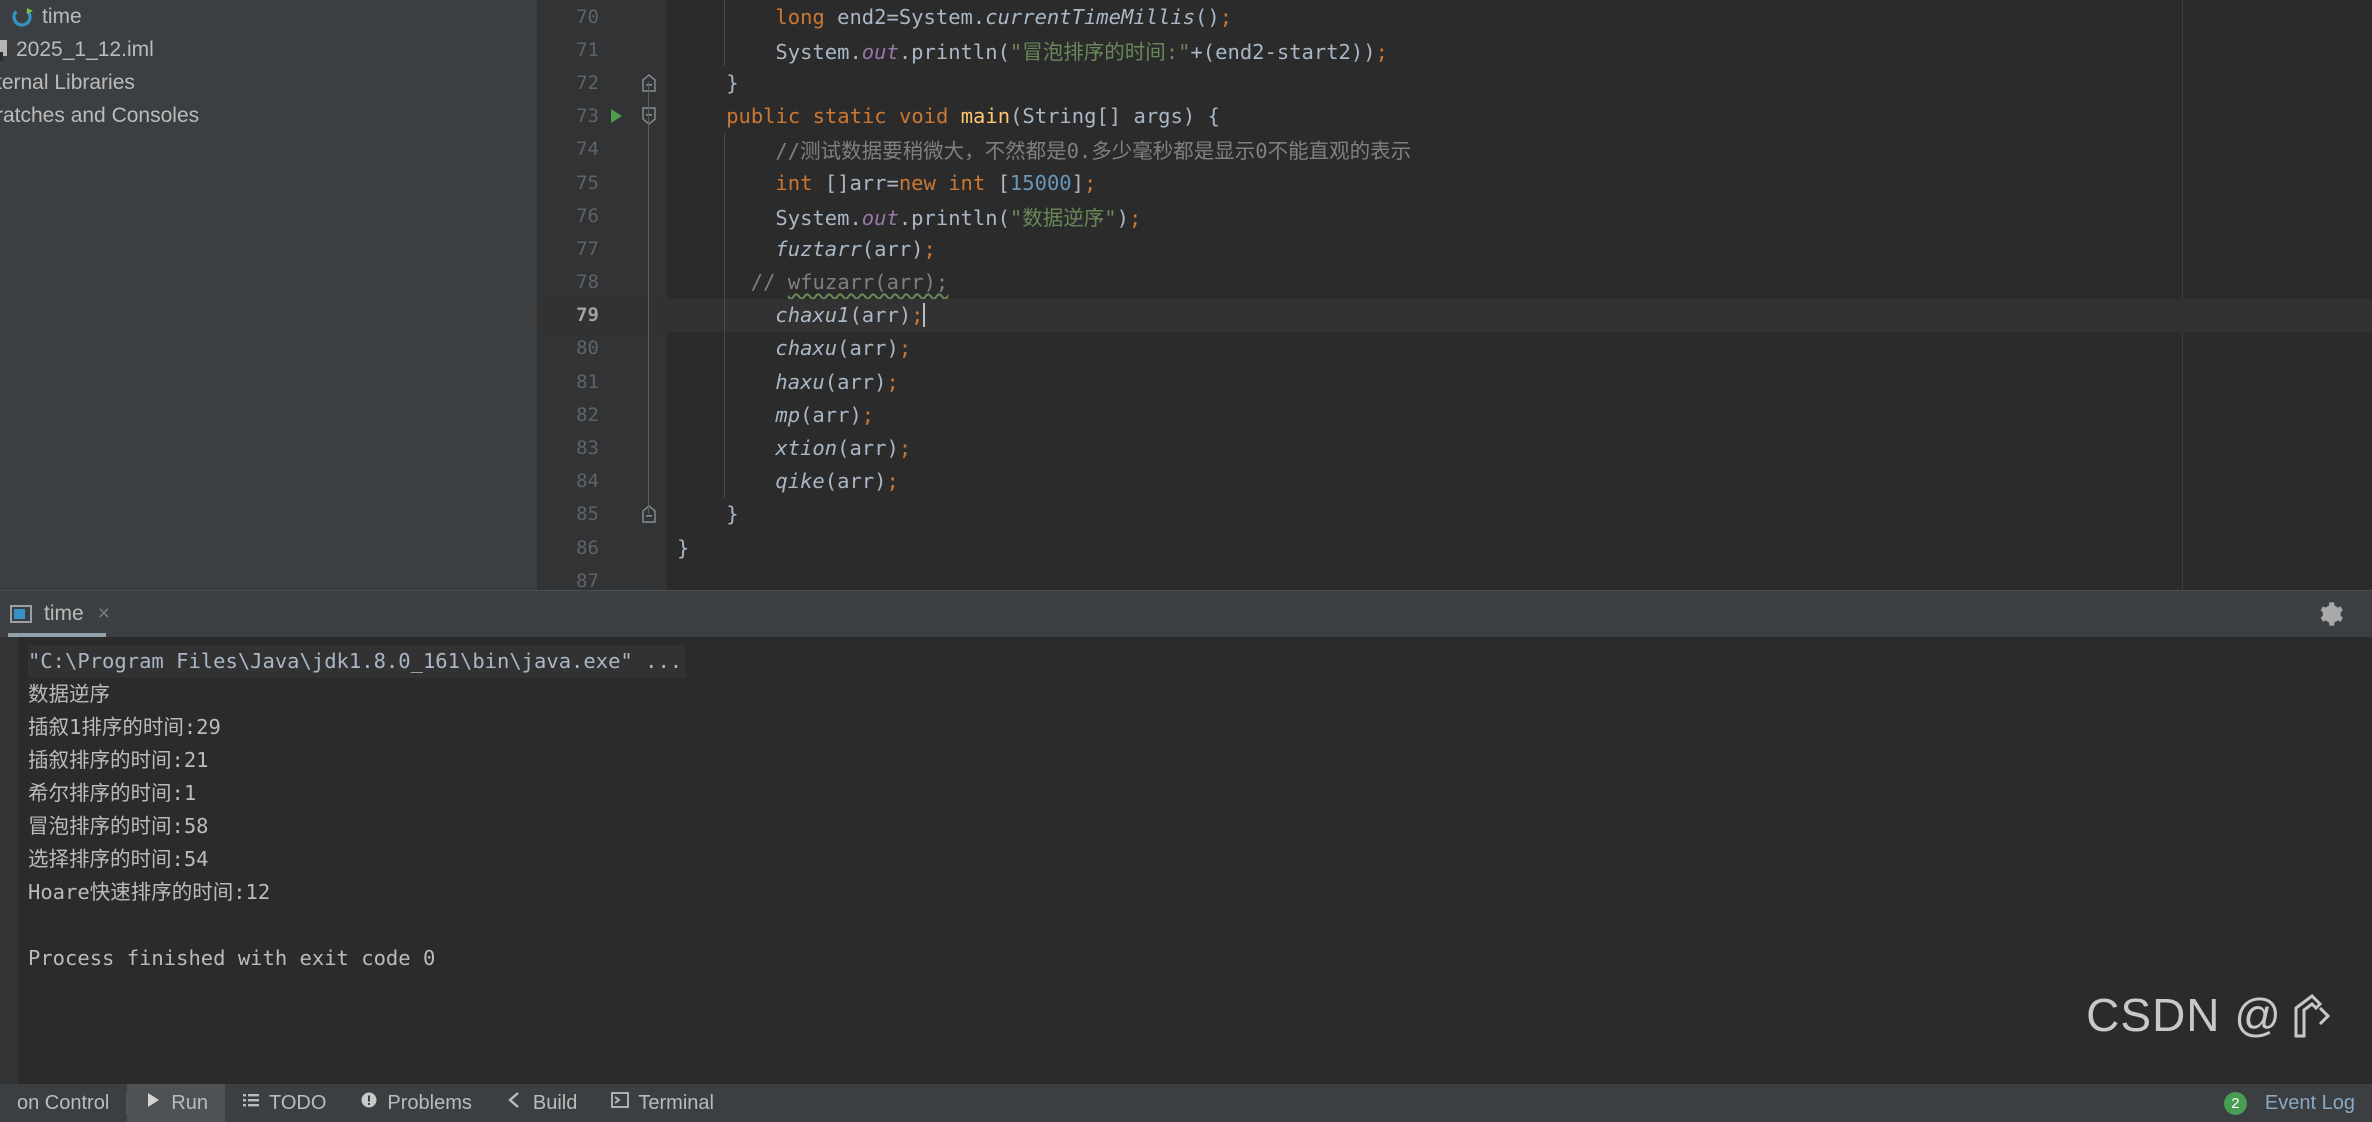  I want to click on todo-icon, so click(251, 1103).